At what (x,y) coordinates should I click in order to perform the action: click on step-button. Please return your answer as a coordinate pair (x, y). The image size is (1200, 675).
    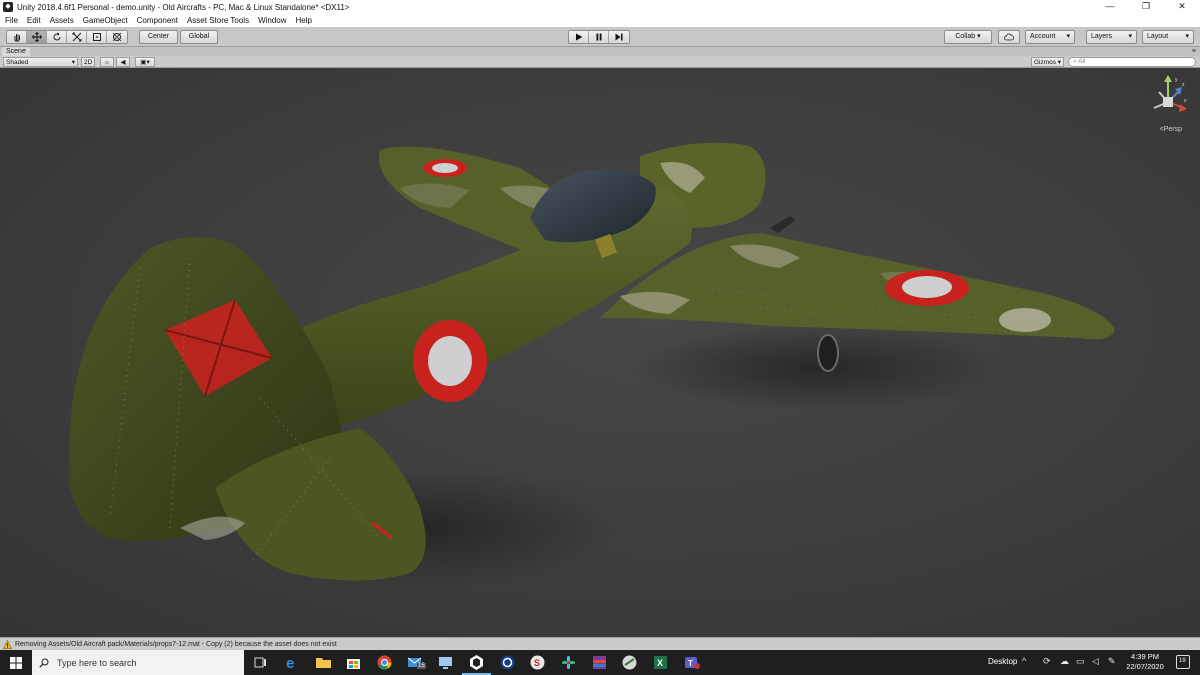
    Looking at the image, I should click on (619, 37).